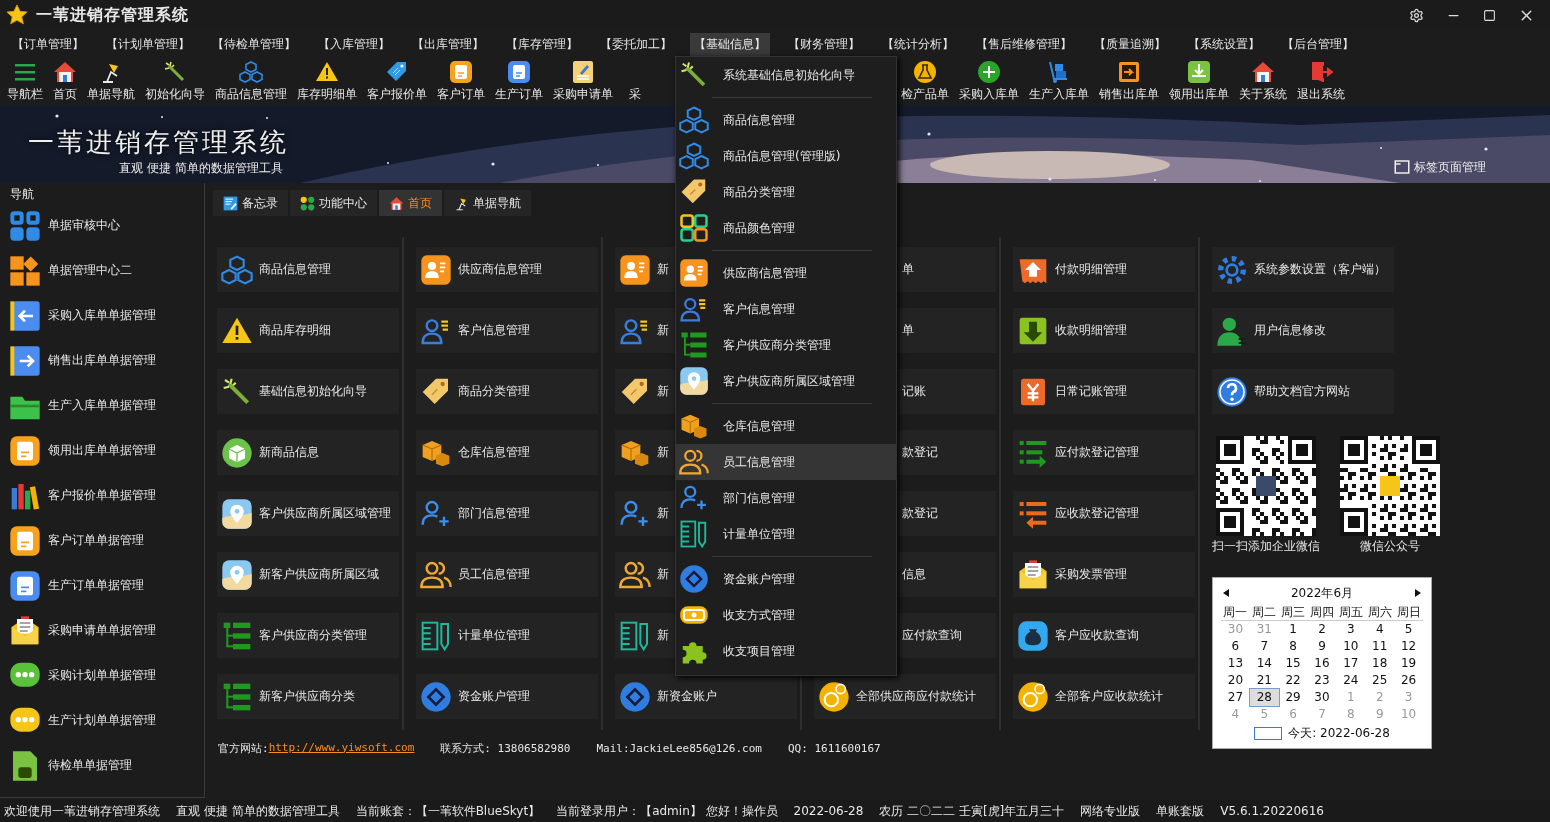  Describe the element at coordinates (148, 44) in the screenshot. I see `menu-item: 【计划单管理】` at that location.